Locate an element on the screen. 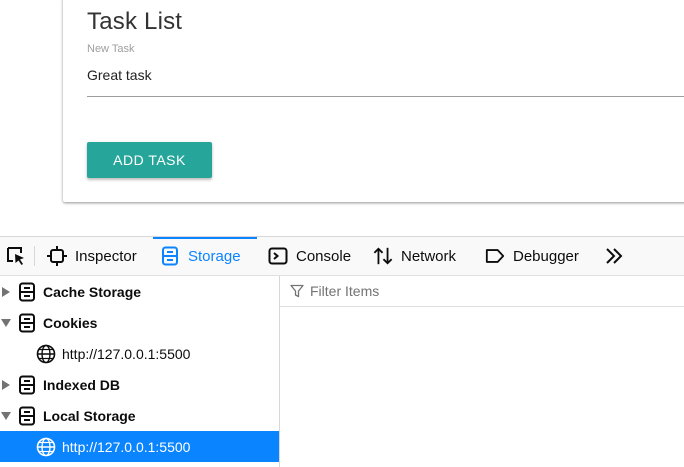  input-underline is located at coordinates (385, 96).